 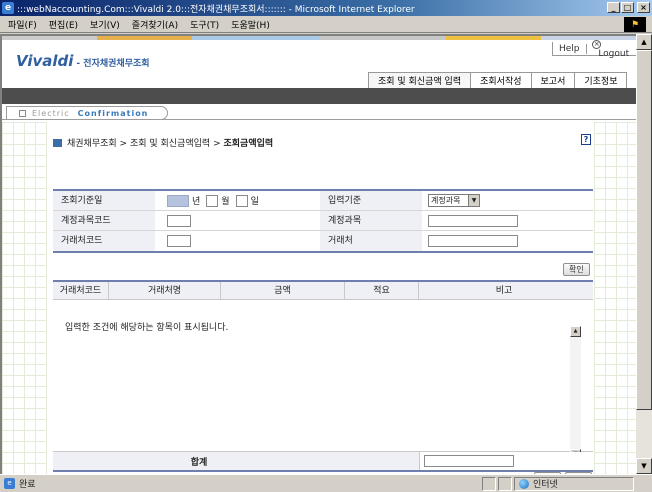 What do you see at coordinates (504, 291) in the screenshot?
I see `col-note: 비고` at bounding box center [504, 291].